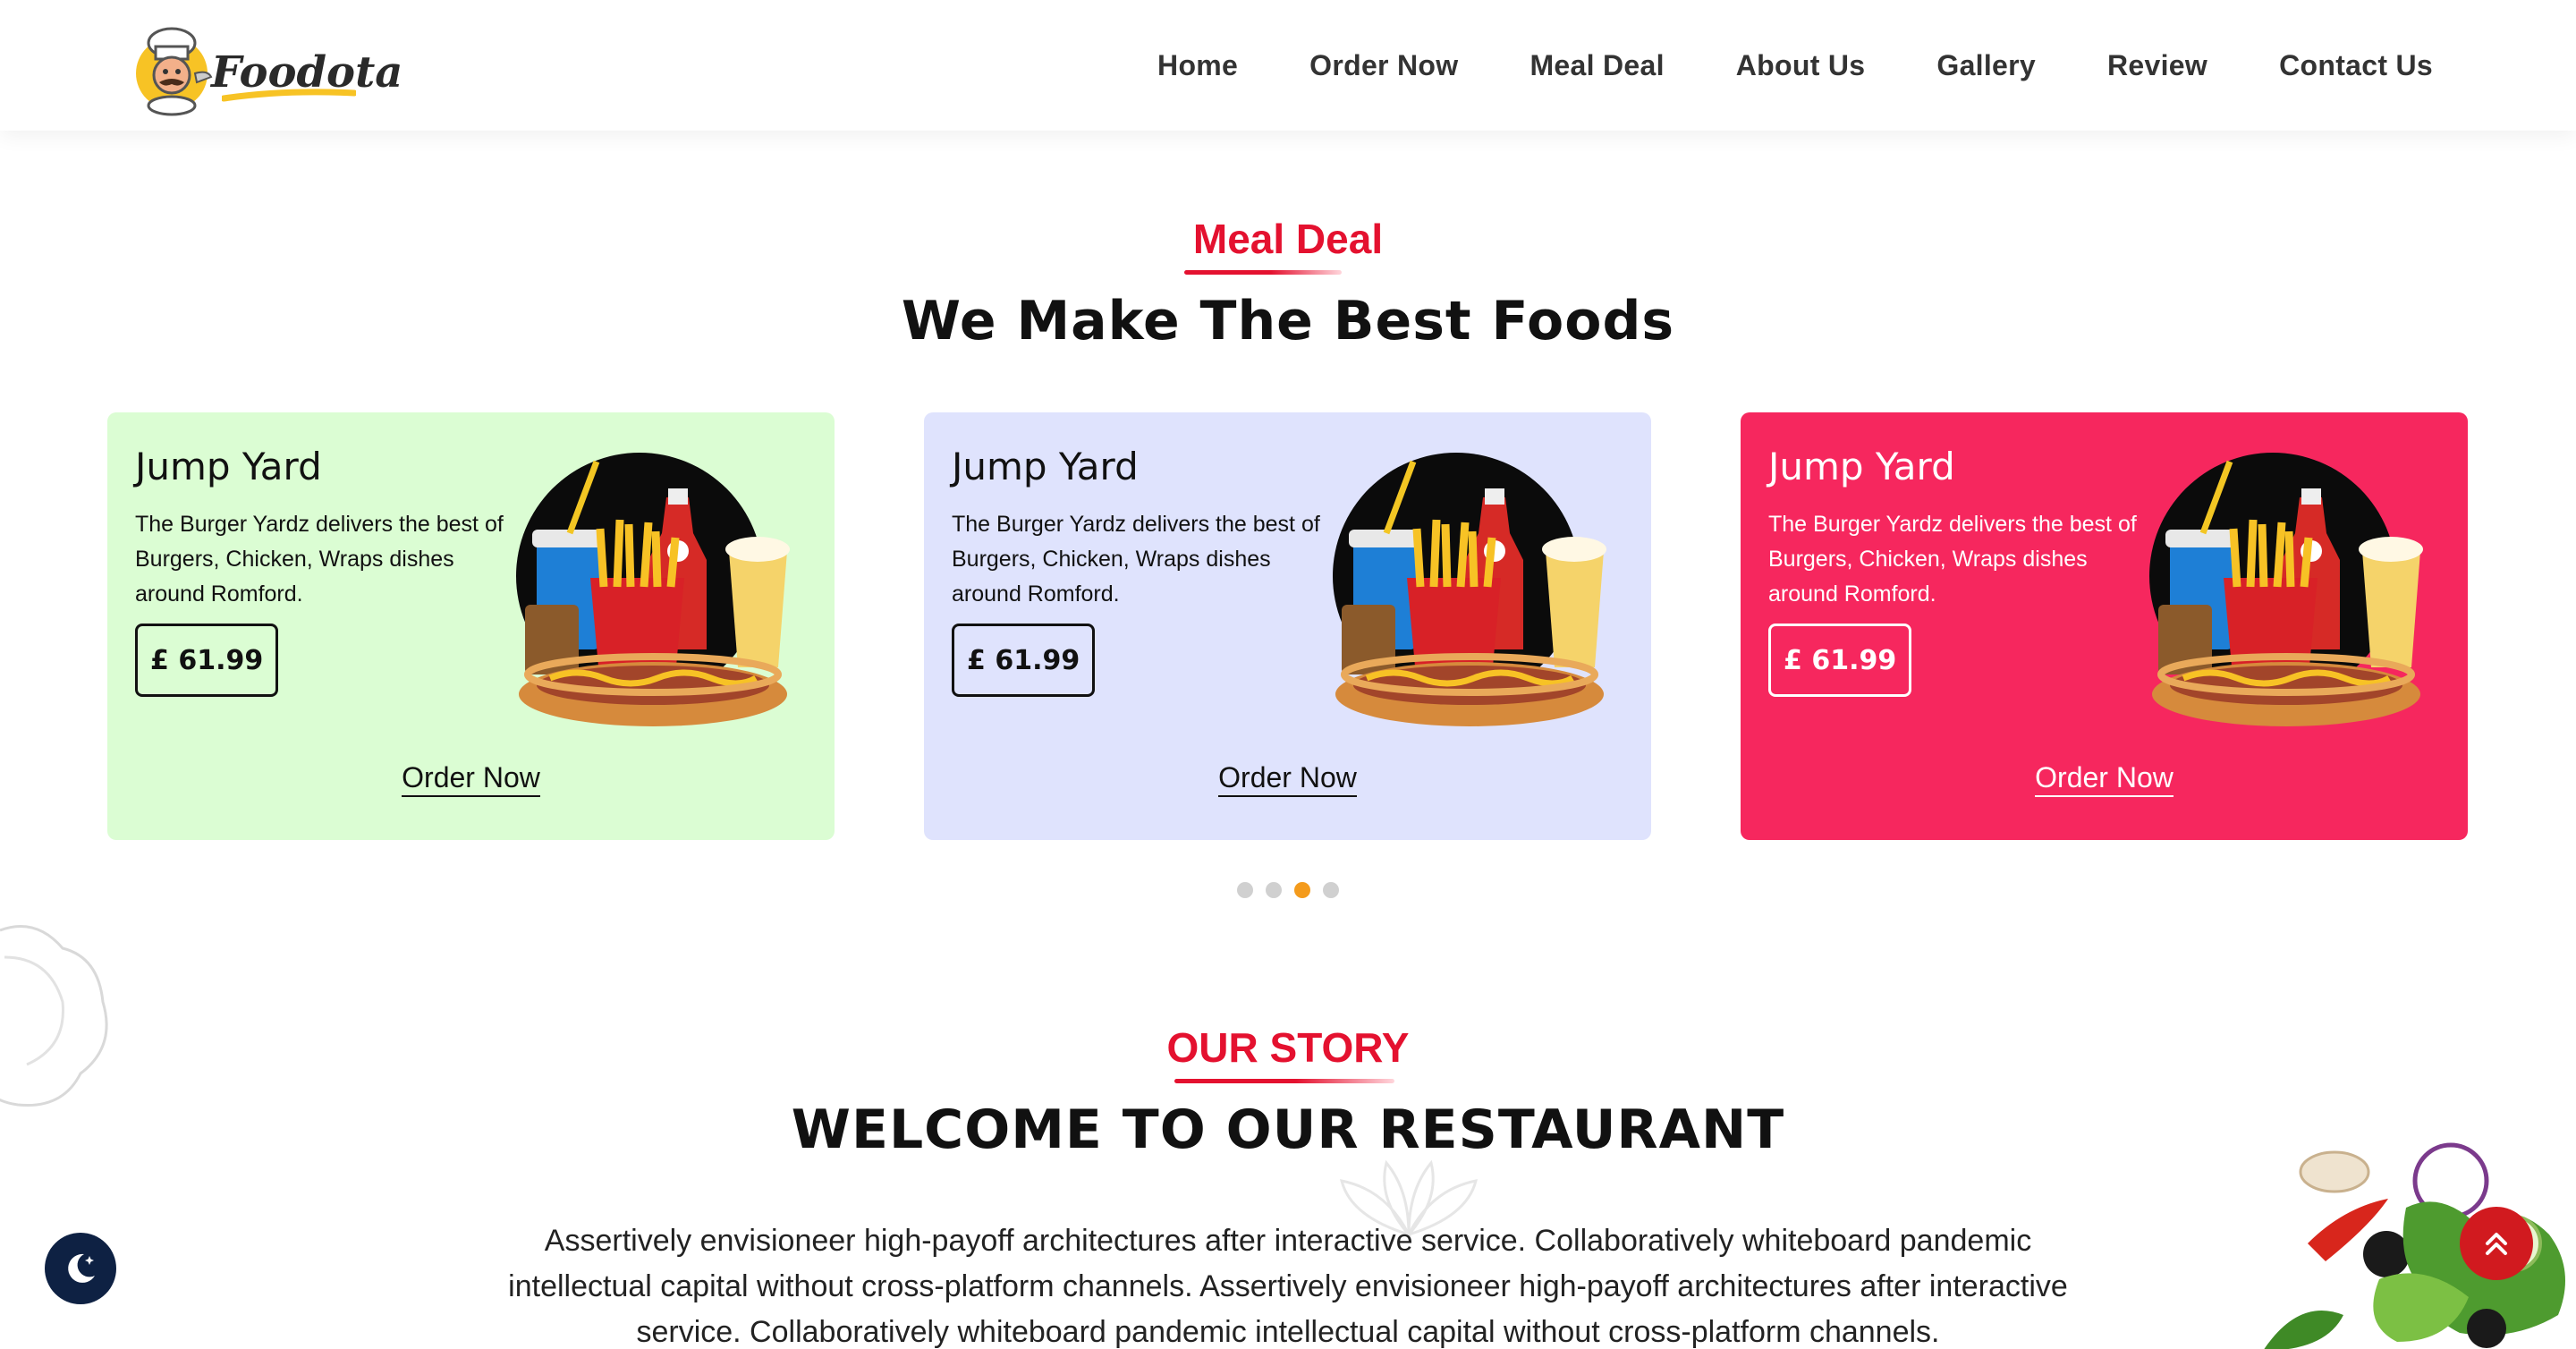 This screenshot has width=2576, height=1349. What do you see at coordinates (1288, 1130) in the screenshot?
I see `story-title: WELCOME TO OUR RESTAURANT` at bounding box center [1288, 1130].